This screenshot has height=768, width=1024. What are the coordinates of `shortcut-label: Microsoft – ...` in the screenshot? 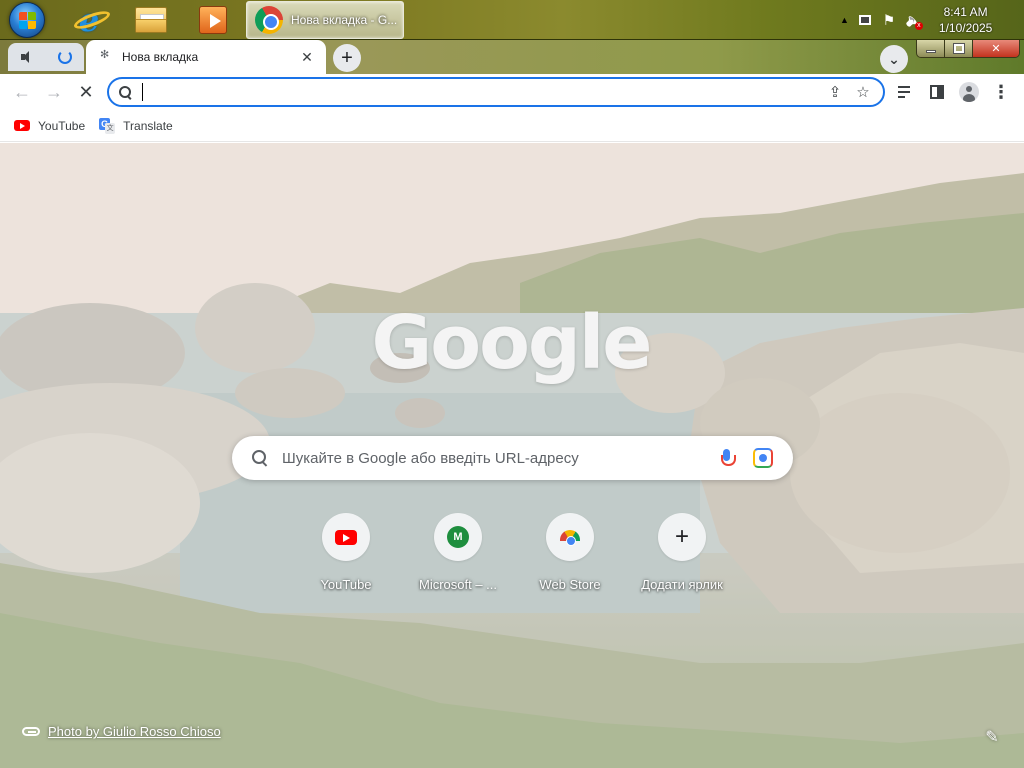 It's located at (458, 584).